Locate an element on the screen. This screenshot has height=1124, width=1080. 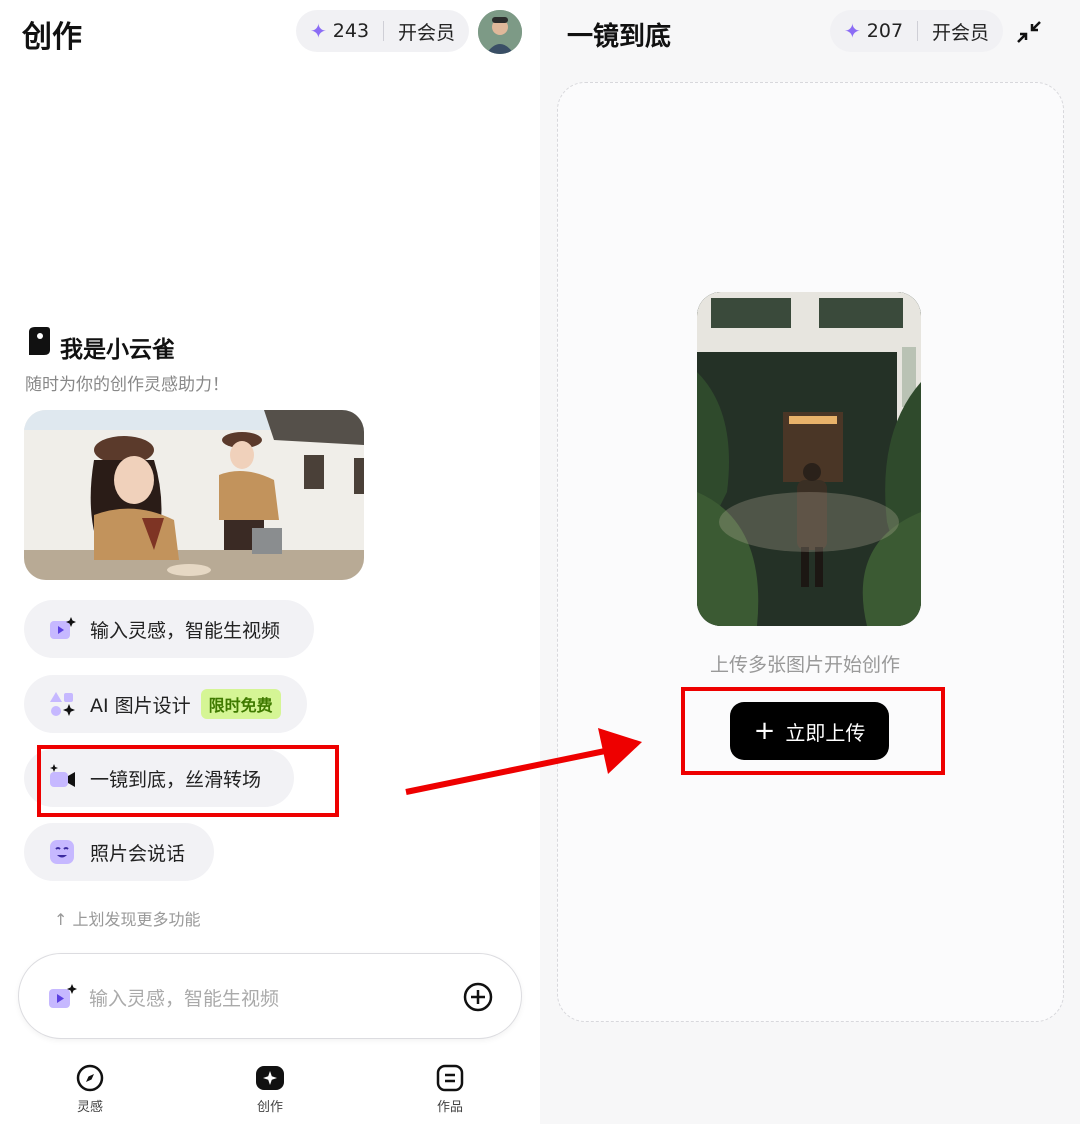
avatar is located at coordinates (500, 32).